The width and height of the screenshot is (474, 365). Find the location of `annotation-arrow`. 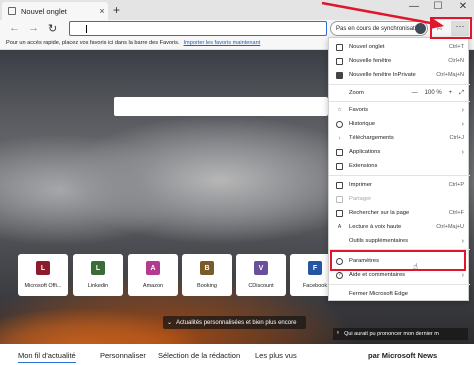

annotation-arrow is located at coordinates (382, 15).